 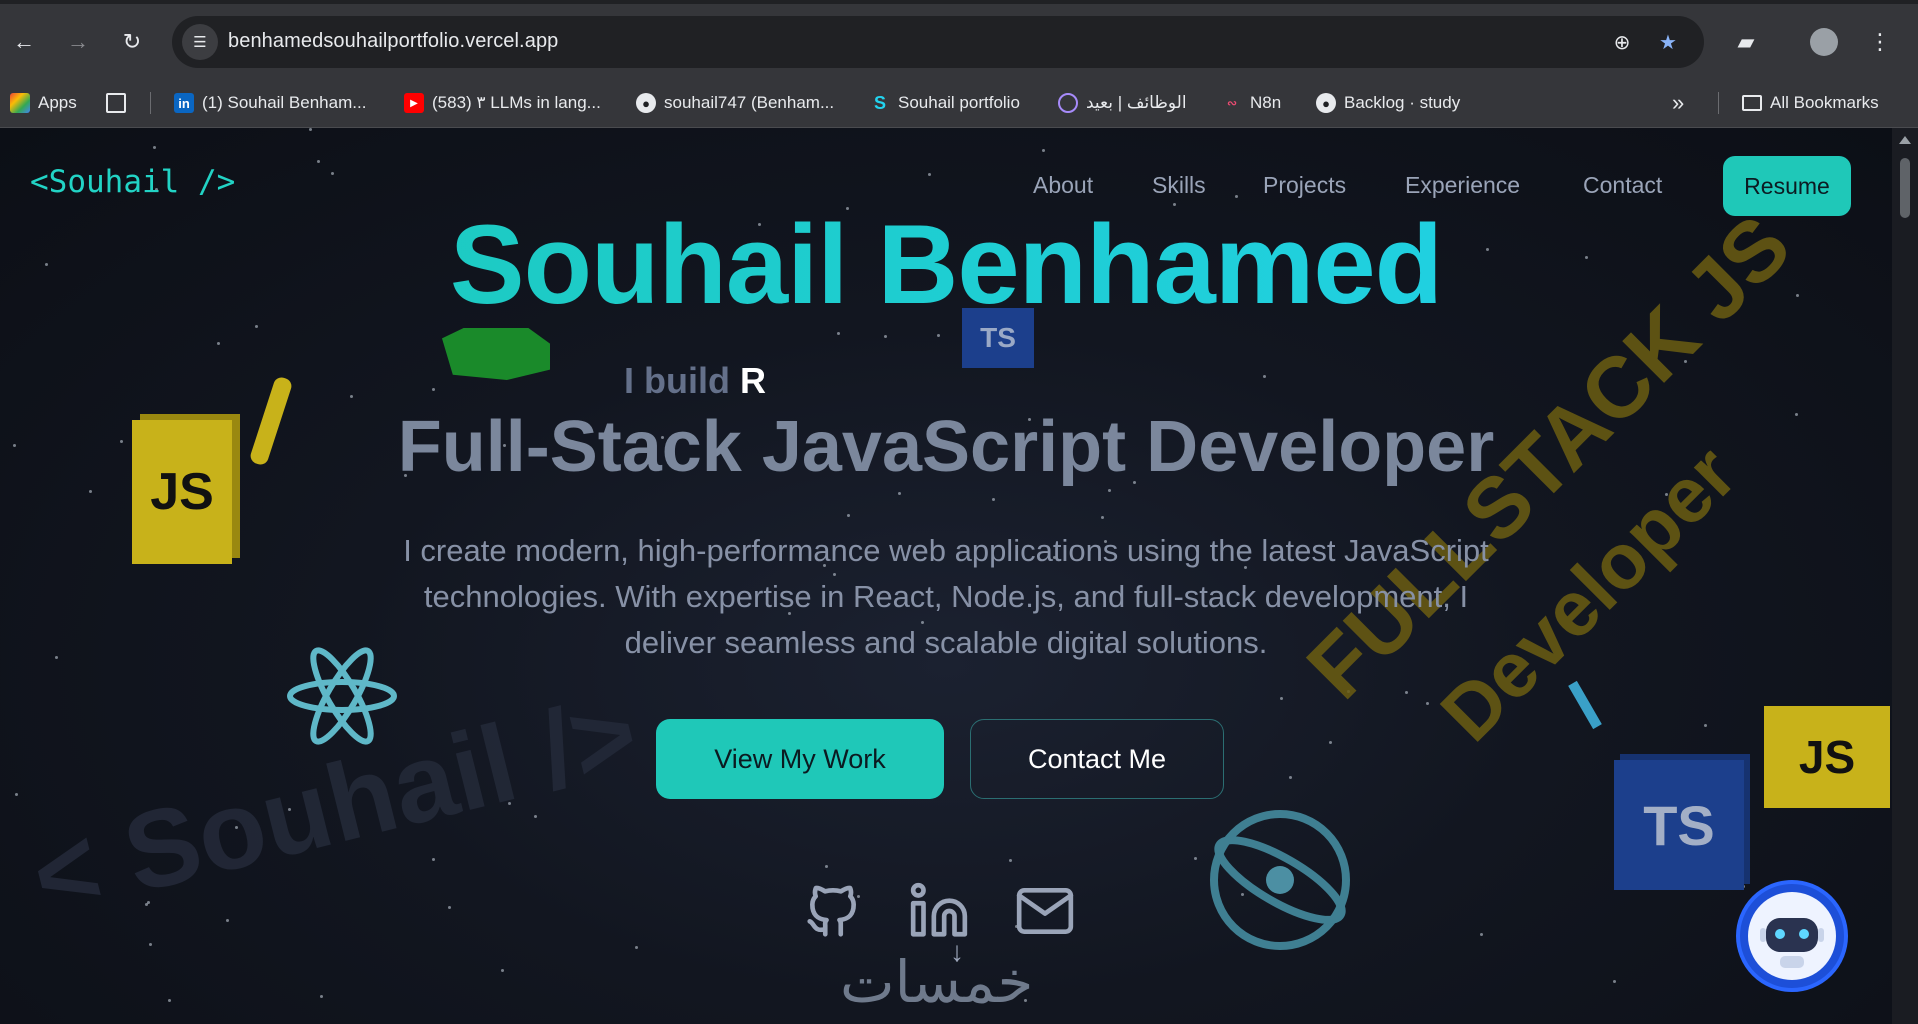 I want to click on url-text: benhamedsouhailportfolio.vercel.app, so click(x=393, y=41).